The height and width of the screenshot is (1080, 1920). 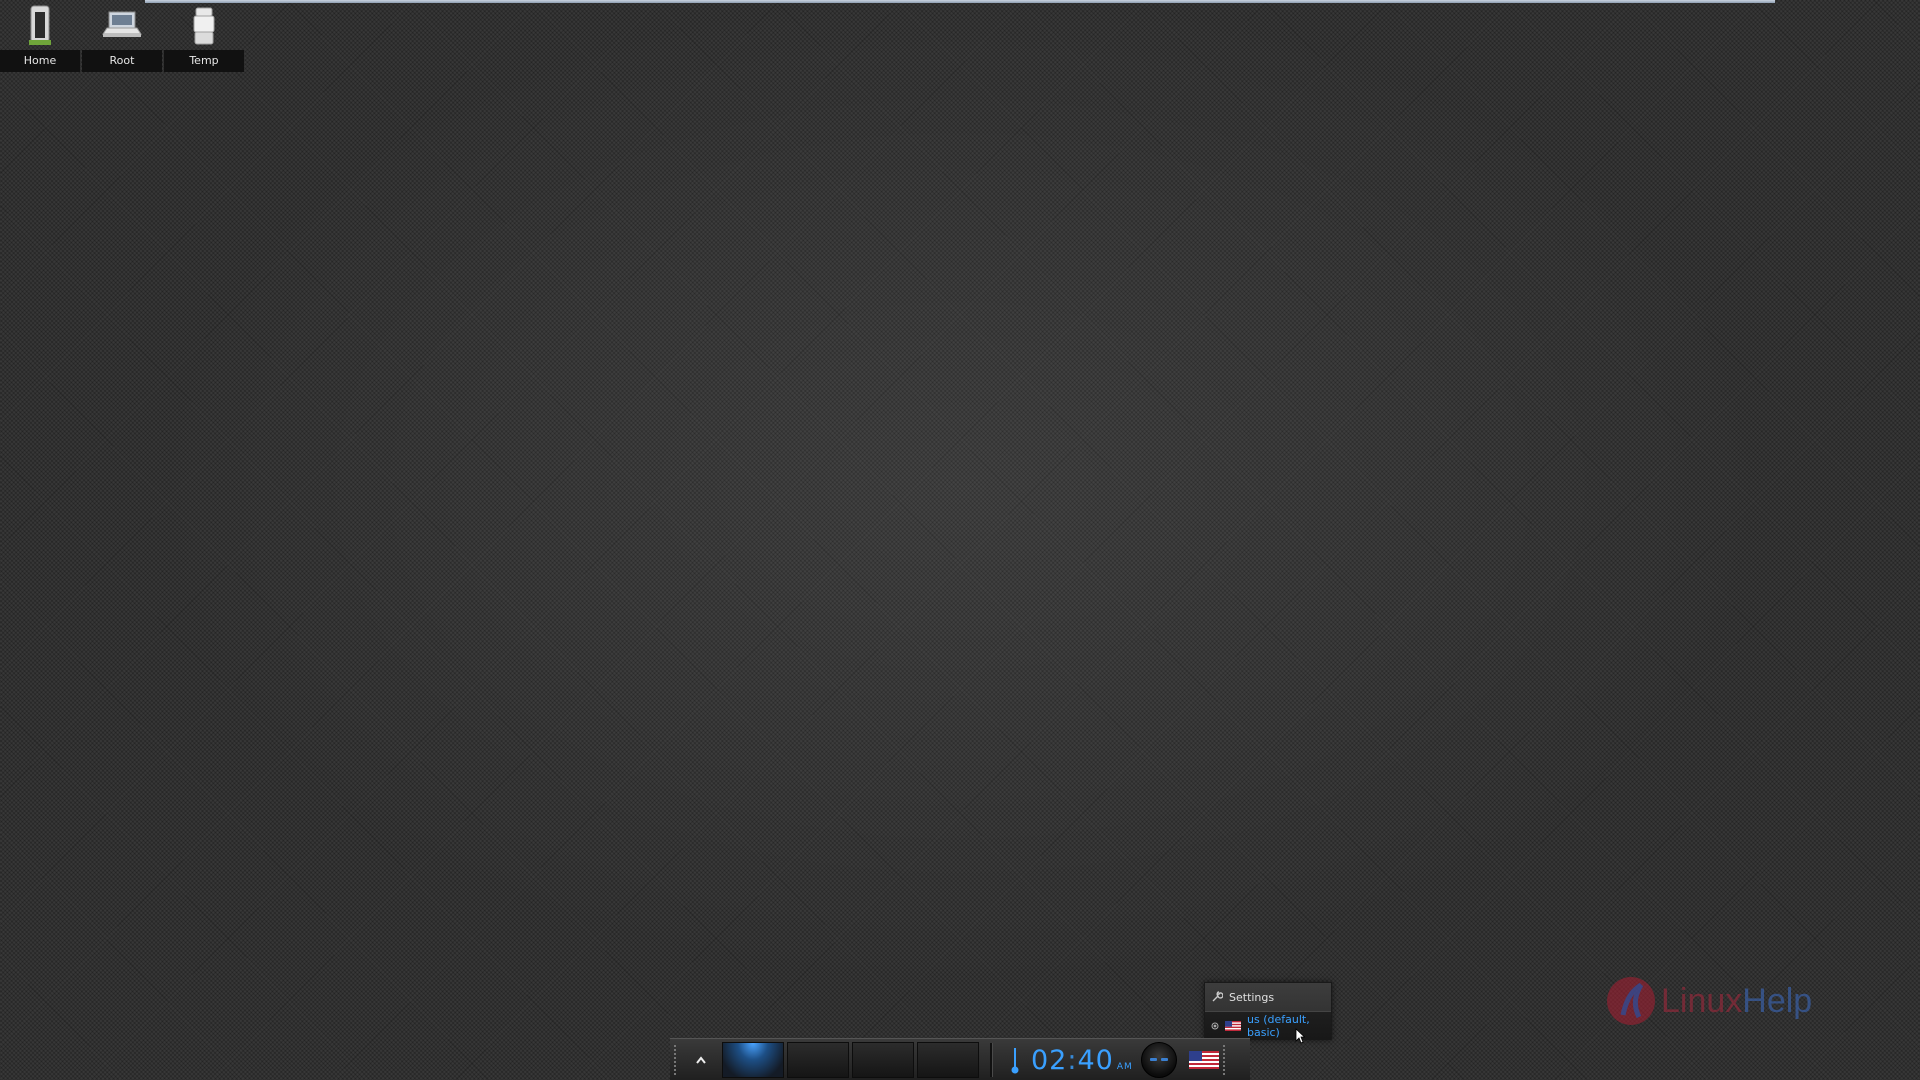 What do you see at coordinates (960, 1) in the screenshot?
I see `top-screen-edge` at bounding box center [960, 1].